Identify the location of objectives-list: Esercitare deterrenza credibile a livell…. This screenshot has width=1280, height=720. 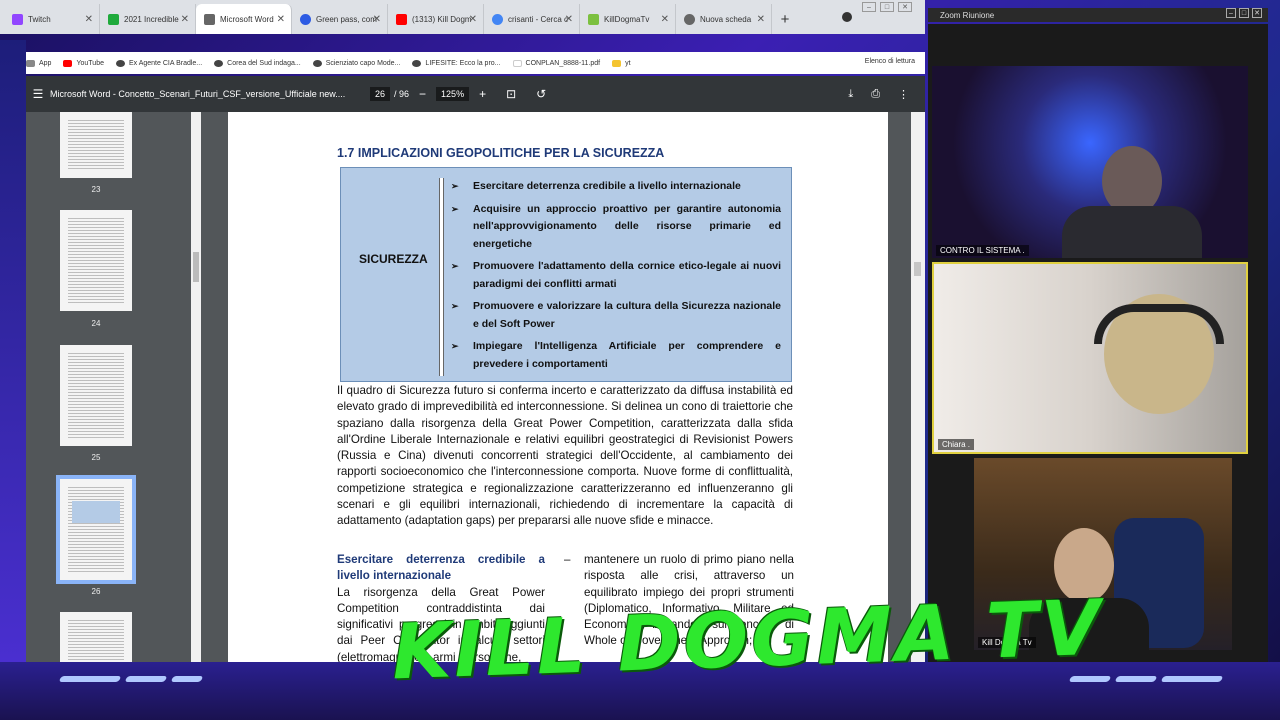
(616, 278).